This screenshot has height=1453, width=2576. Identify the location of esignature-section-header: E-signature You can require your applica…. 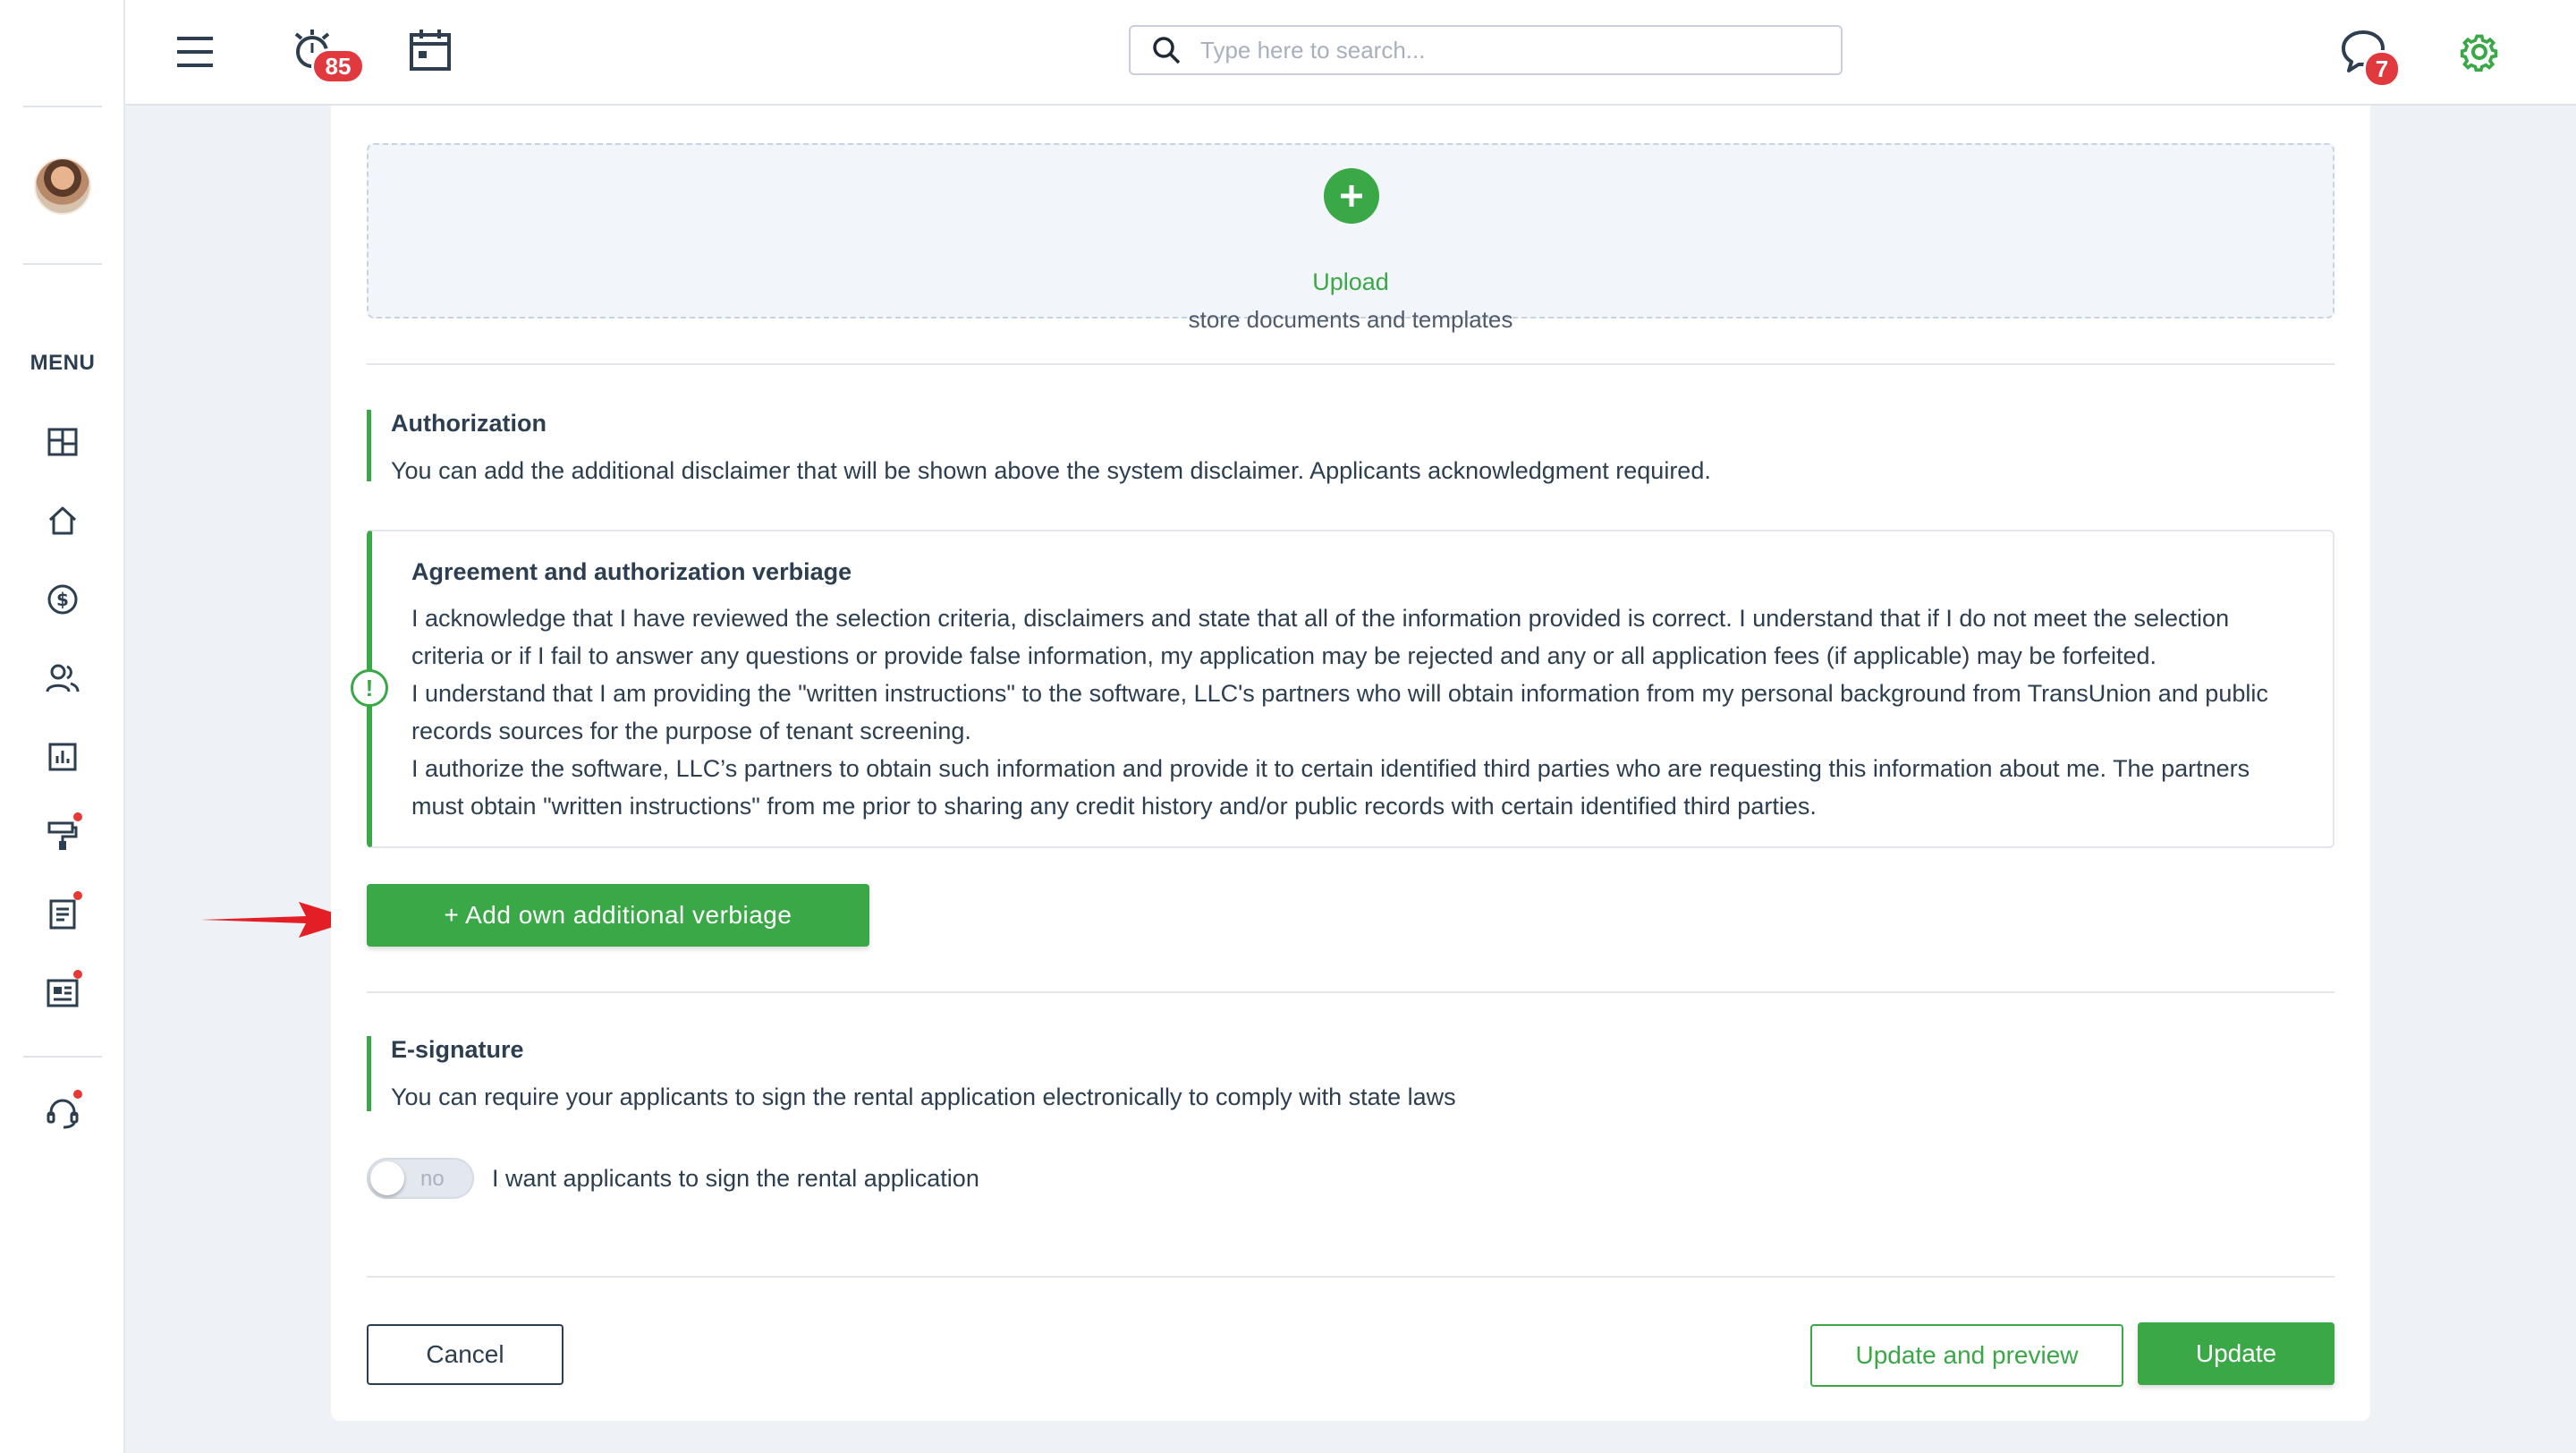
(911, 1073).